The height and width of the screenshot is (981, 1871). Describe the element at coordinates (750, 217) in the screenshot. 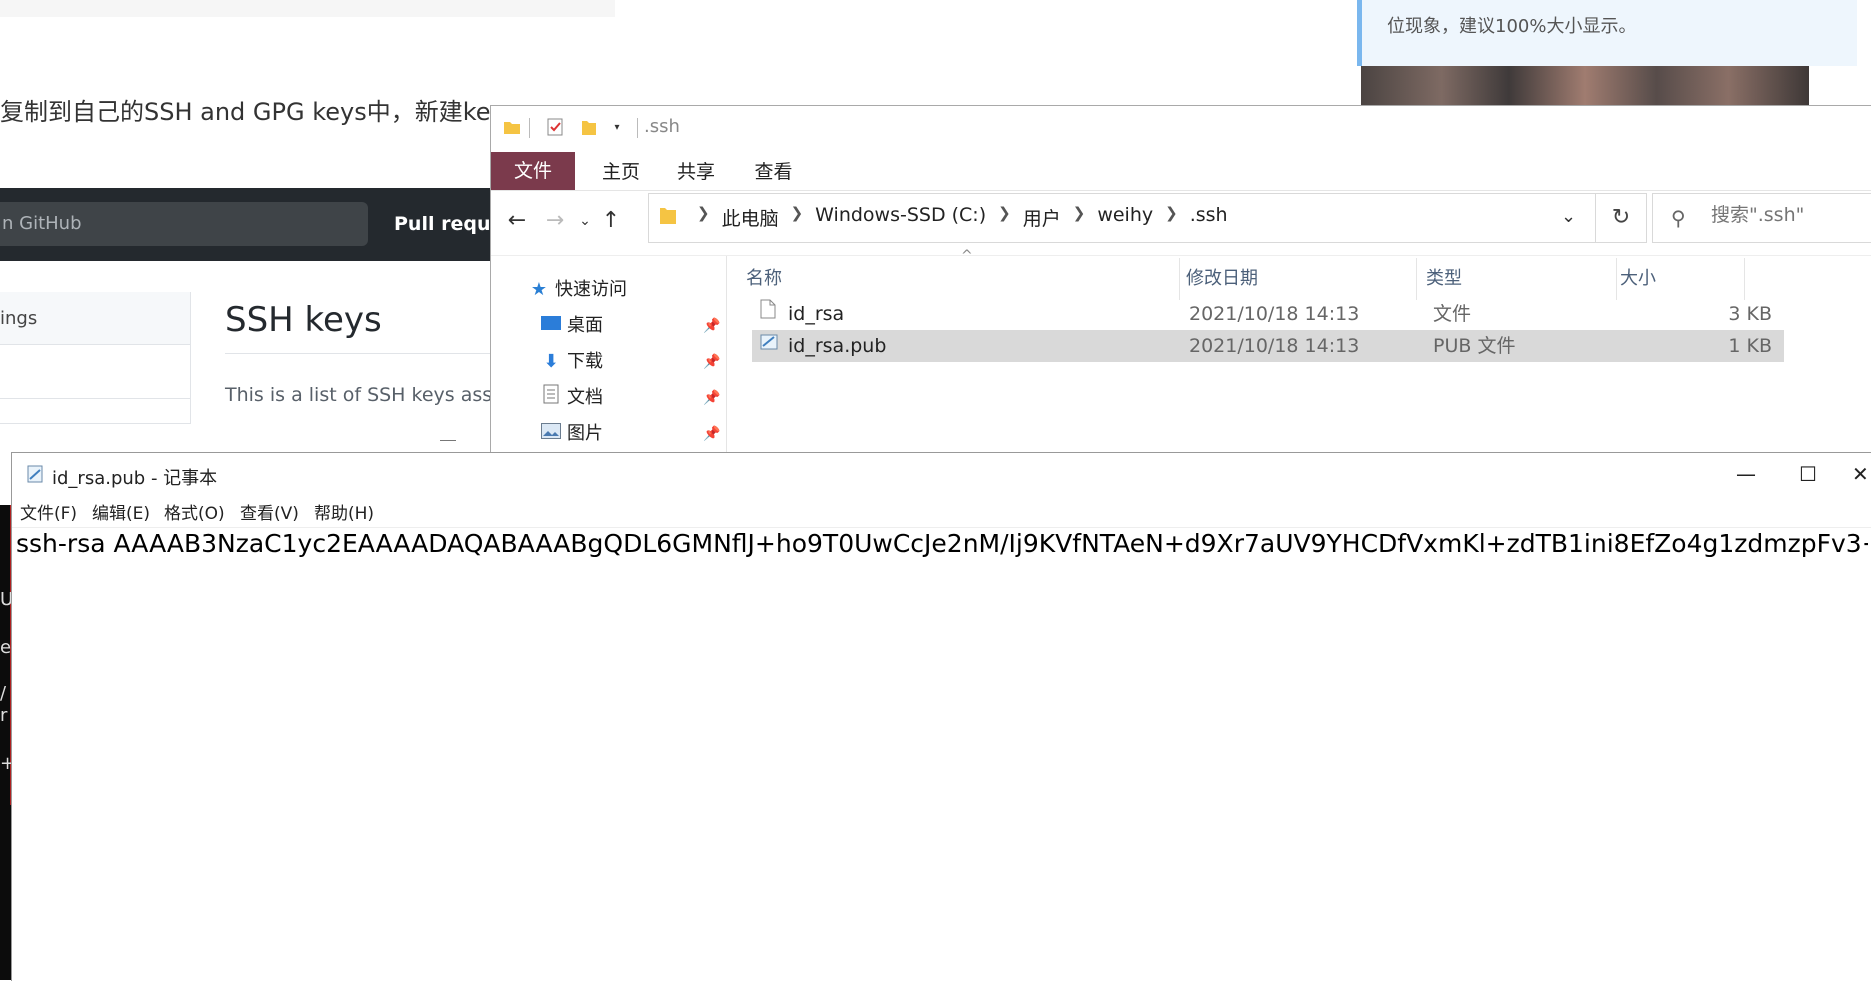

I see `breadcrumb-this-pc: 此电脑` at that location.